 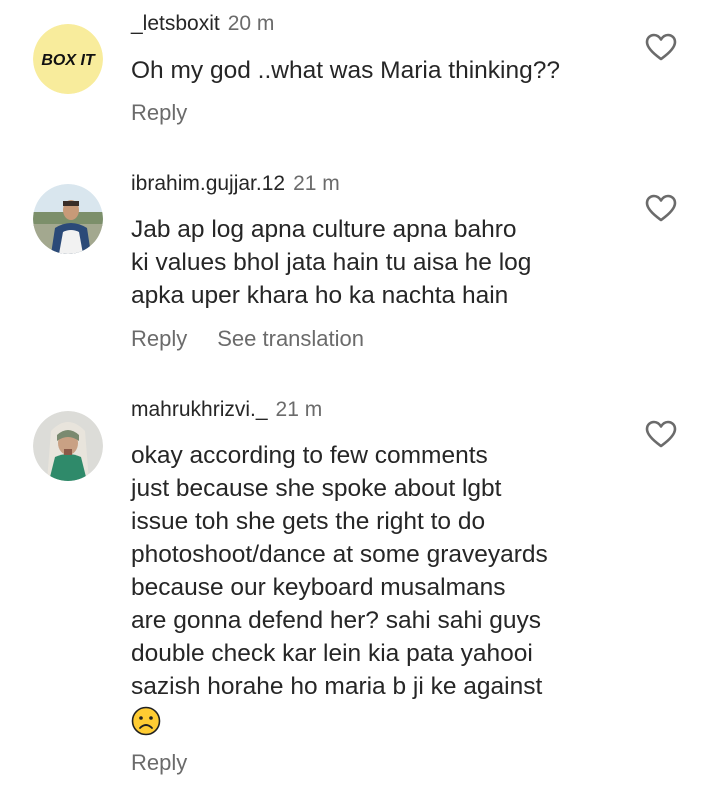 I want to click on comment-text: Oh my god ..what was Maria thinking??, so click(x=391, y=70).